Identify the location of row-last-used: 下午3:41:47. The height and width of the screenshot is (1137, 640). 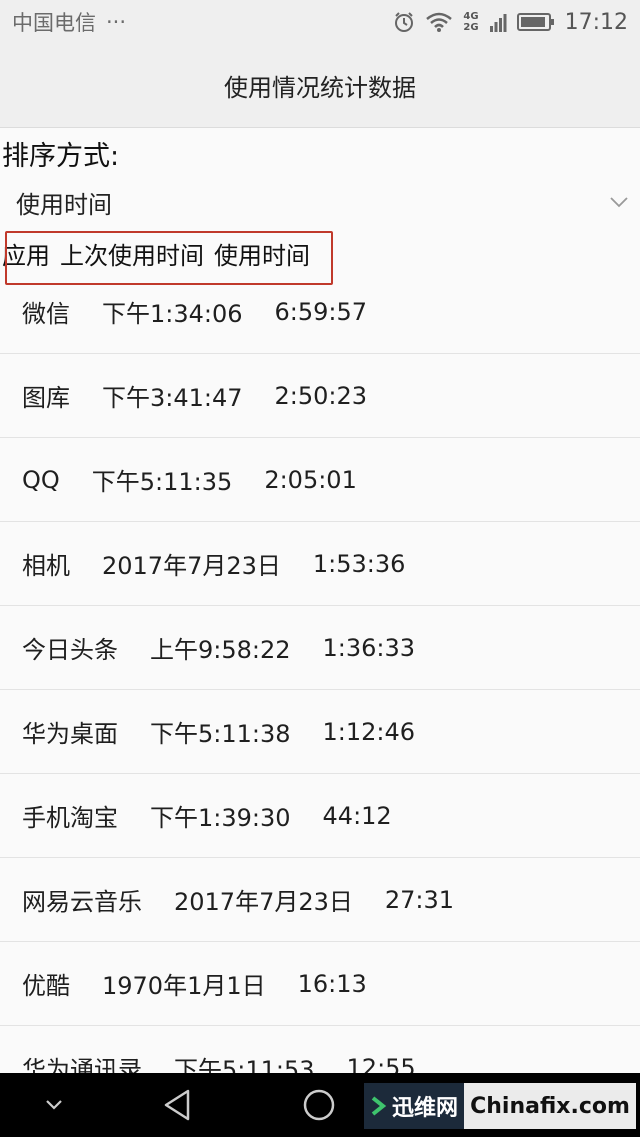
(172, 398).